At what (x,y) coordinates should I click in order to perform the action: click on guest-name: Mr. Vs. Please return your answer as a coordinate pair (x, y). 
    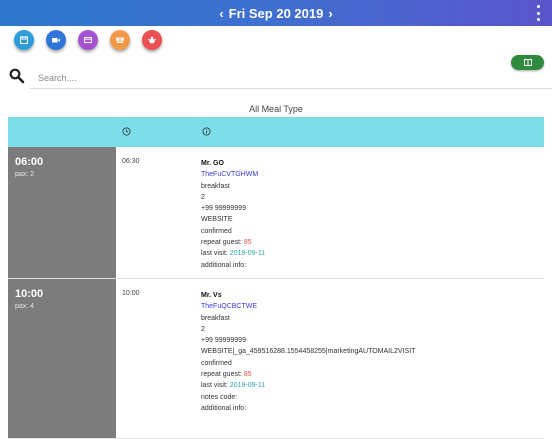
    Looking at the image, I should click on (211, 295).